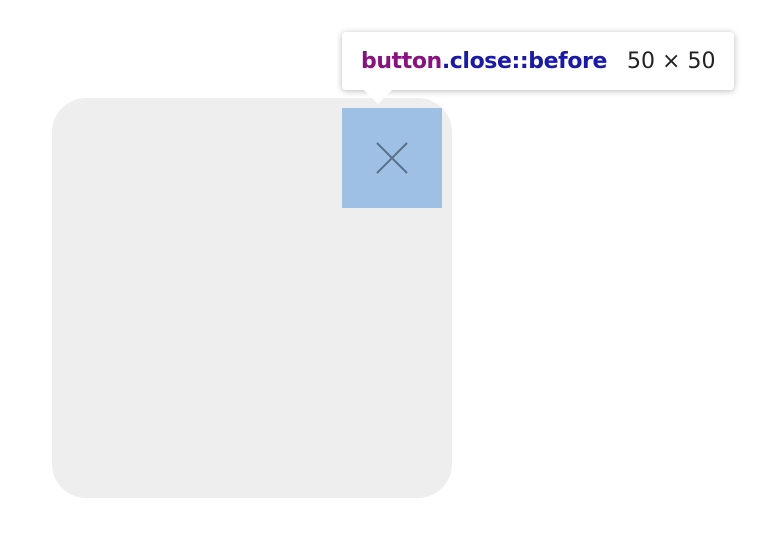  What do you see at coordinates (524, 61) in the screenshot?
I see `selector-class-pseudo: .close::before` at bounding box center [524, 61].